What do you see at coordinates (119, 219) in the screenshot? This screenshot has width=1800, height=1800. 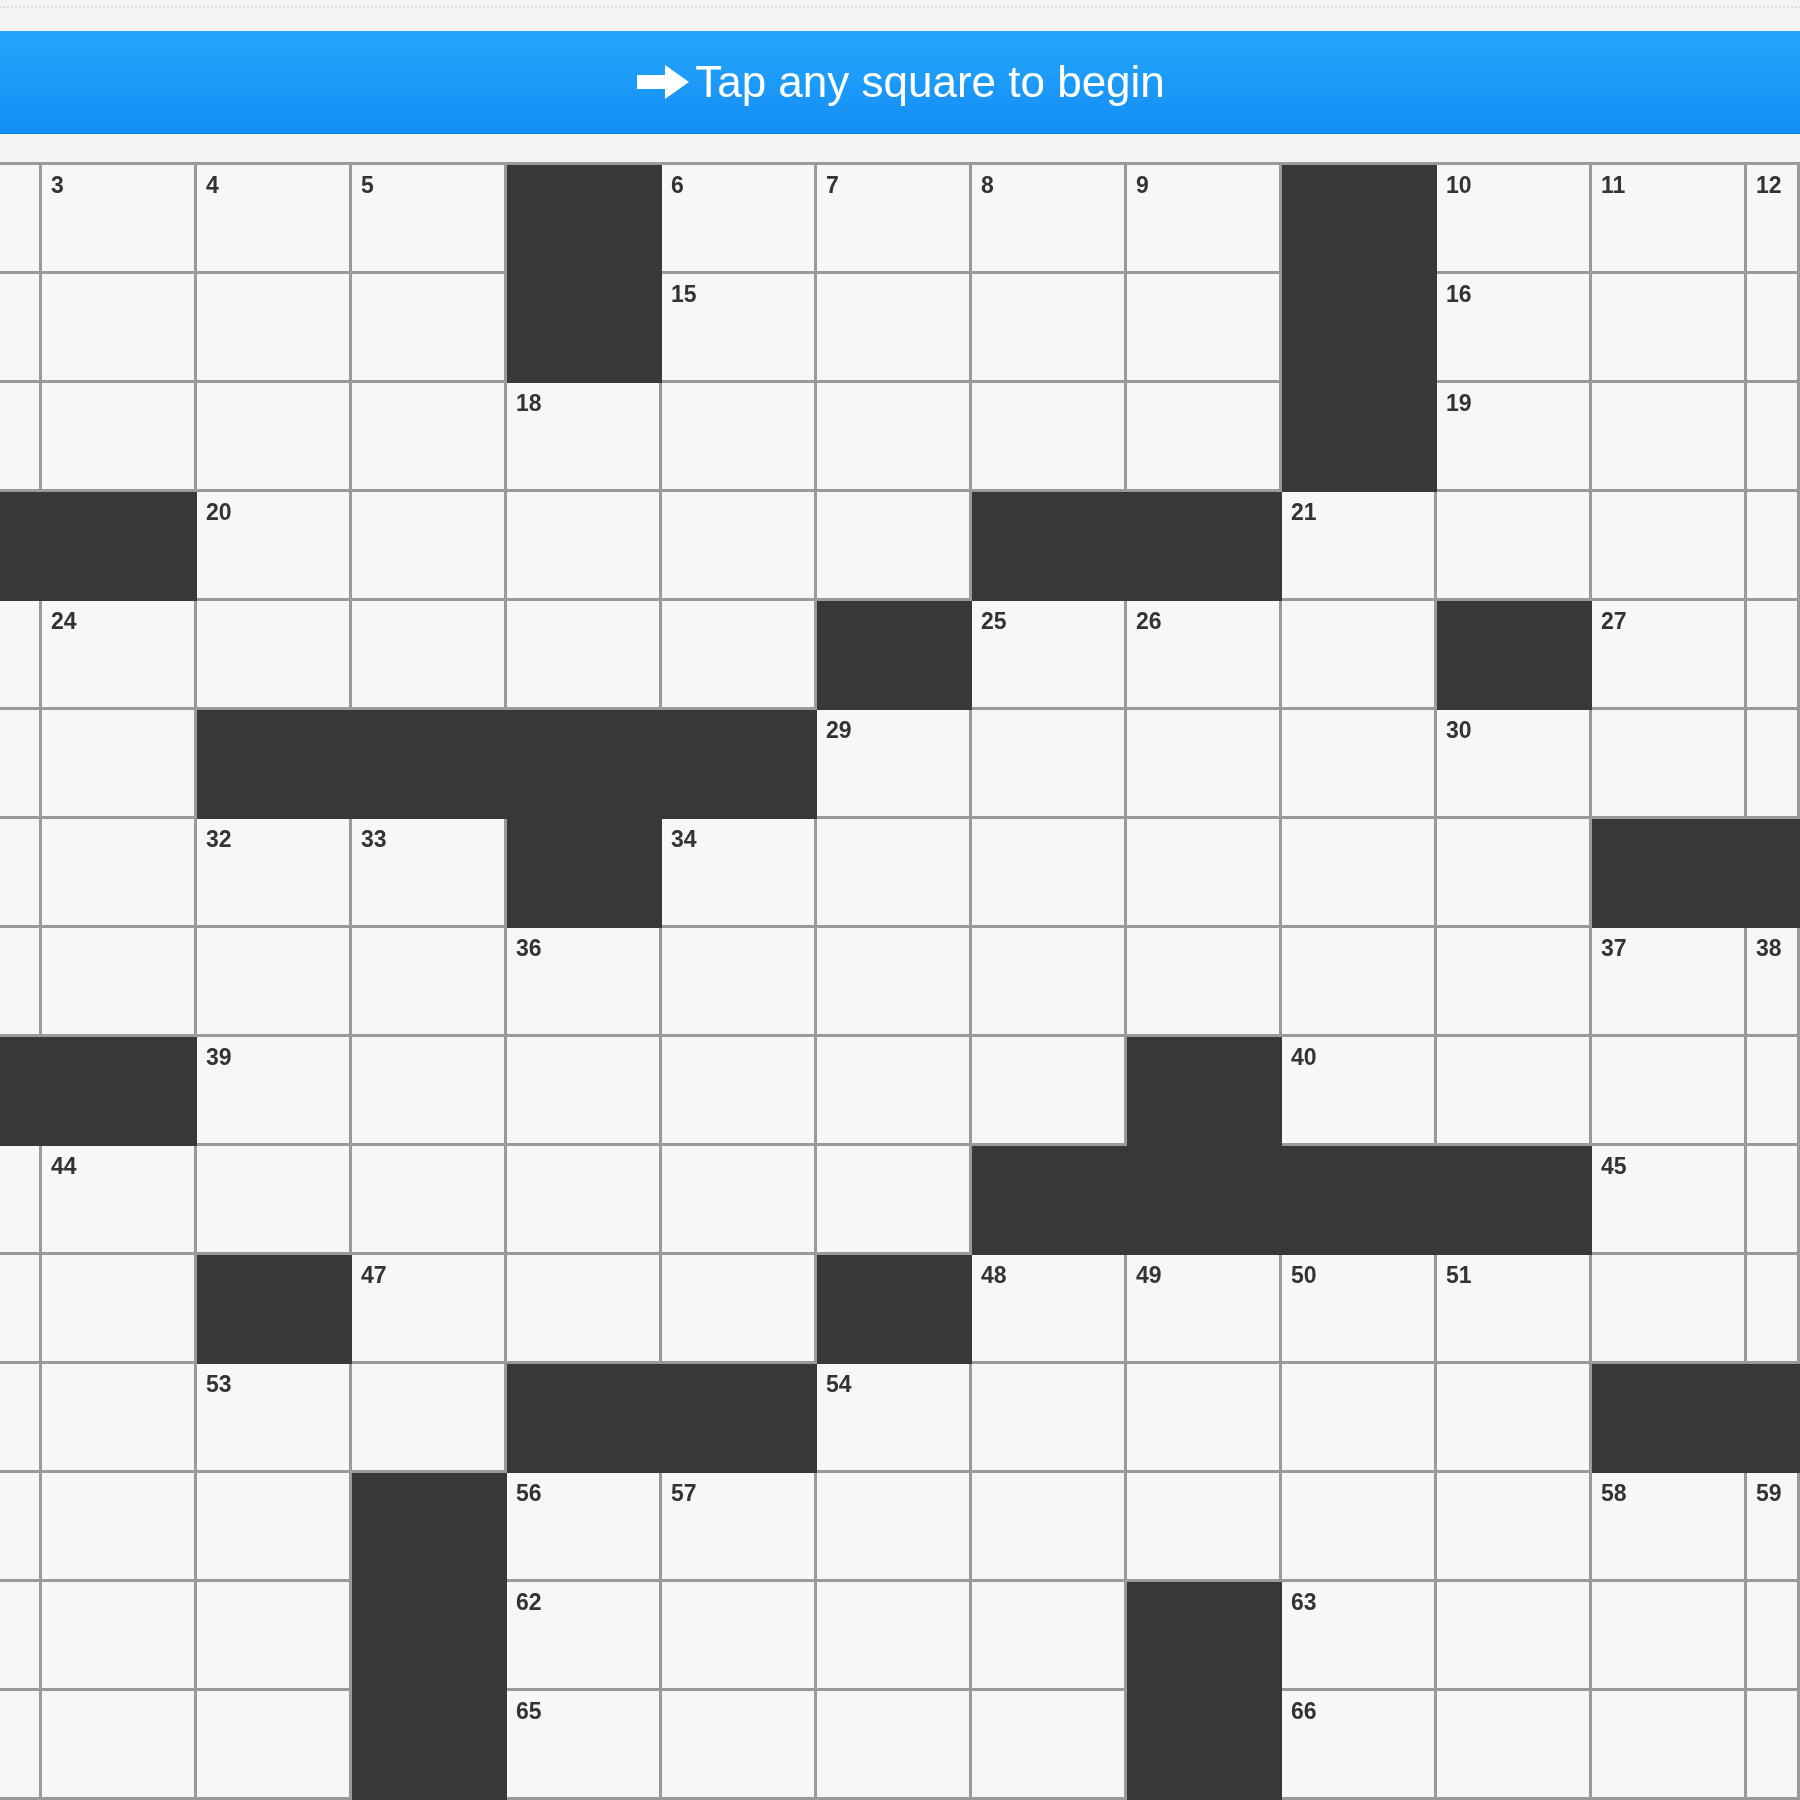 I see `grid-square: 3` at bounding box center [119, 219].